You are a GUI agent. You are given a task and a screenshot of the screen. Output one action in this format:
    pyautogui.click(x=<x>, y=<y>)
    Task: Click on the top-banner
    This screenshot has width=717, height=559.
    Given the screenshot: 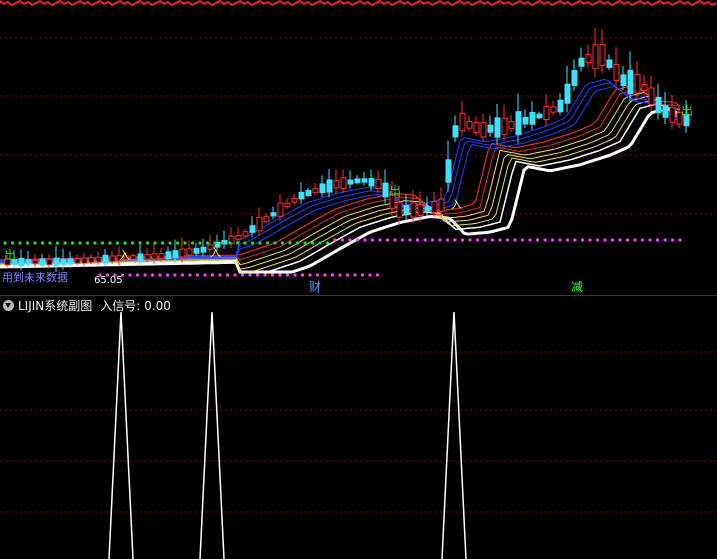 What is the action you would take?
    pyautogui.click(x=358, y=3)
    